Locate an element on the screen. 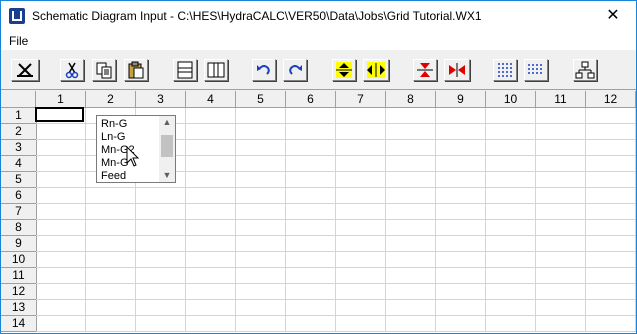  column-header: 5 is located at coordinates (261, 99).